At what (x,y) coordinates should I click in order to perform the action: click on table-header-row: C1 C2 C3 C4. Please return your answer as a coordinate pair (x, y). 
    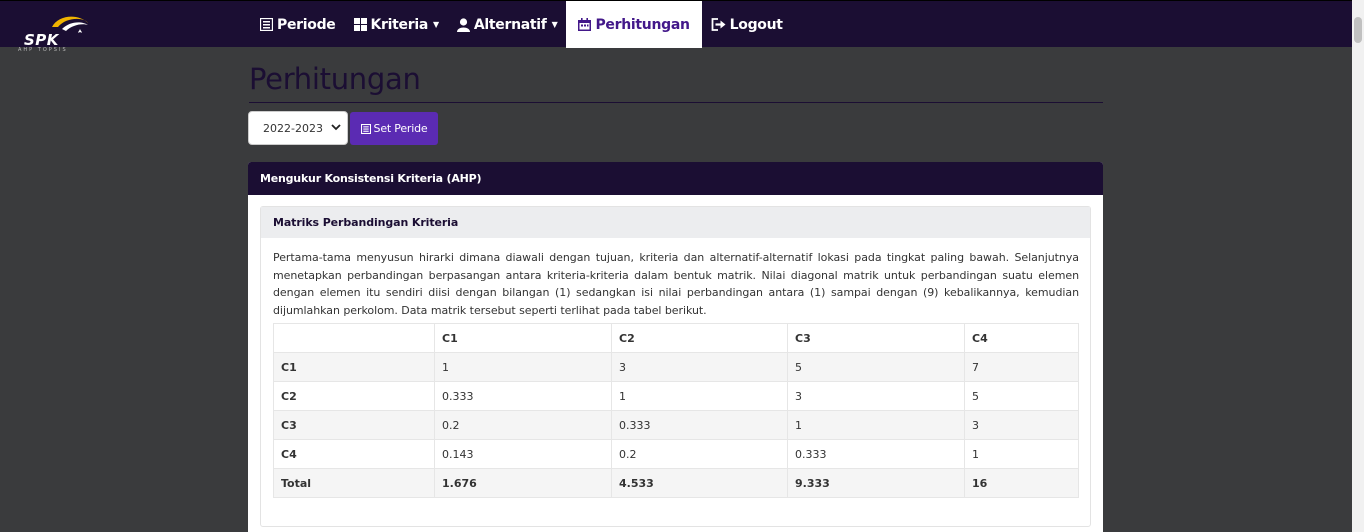
    Looking at the image, I should click on (676, 338).